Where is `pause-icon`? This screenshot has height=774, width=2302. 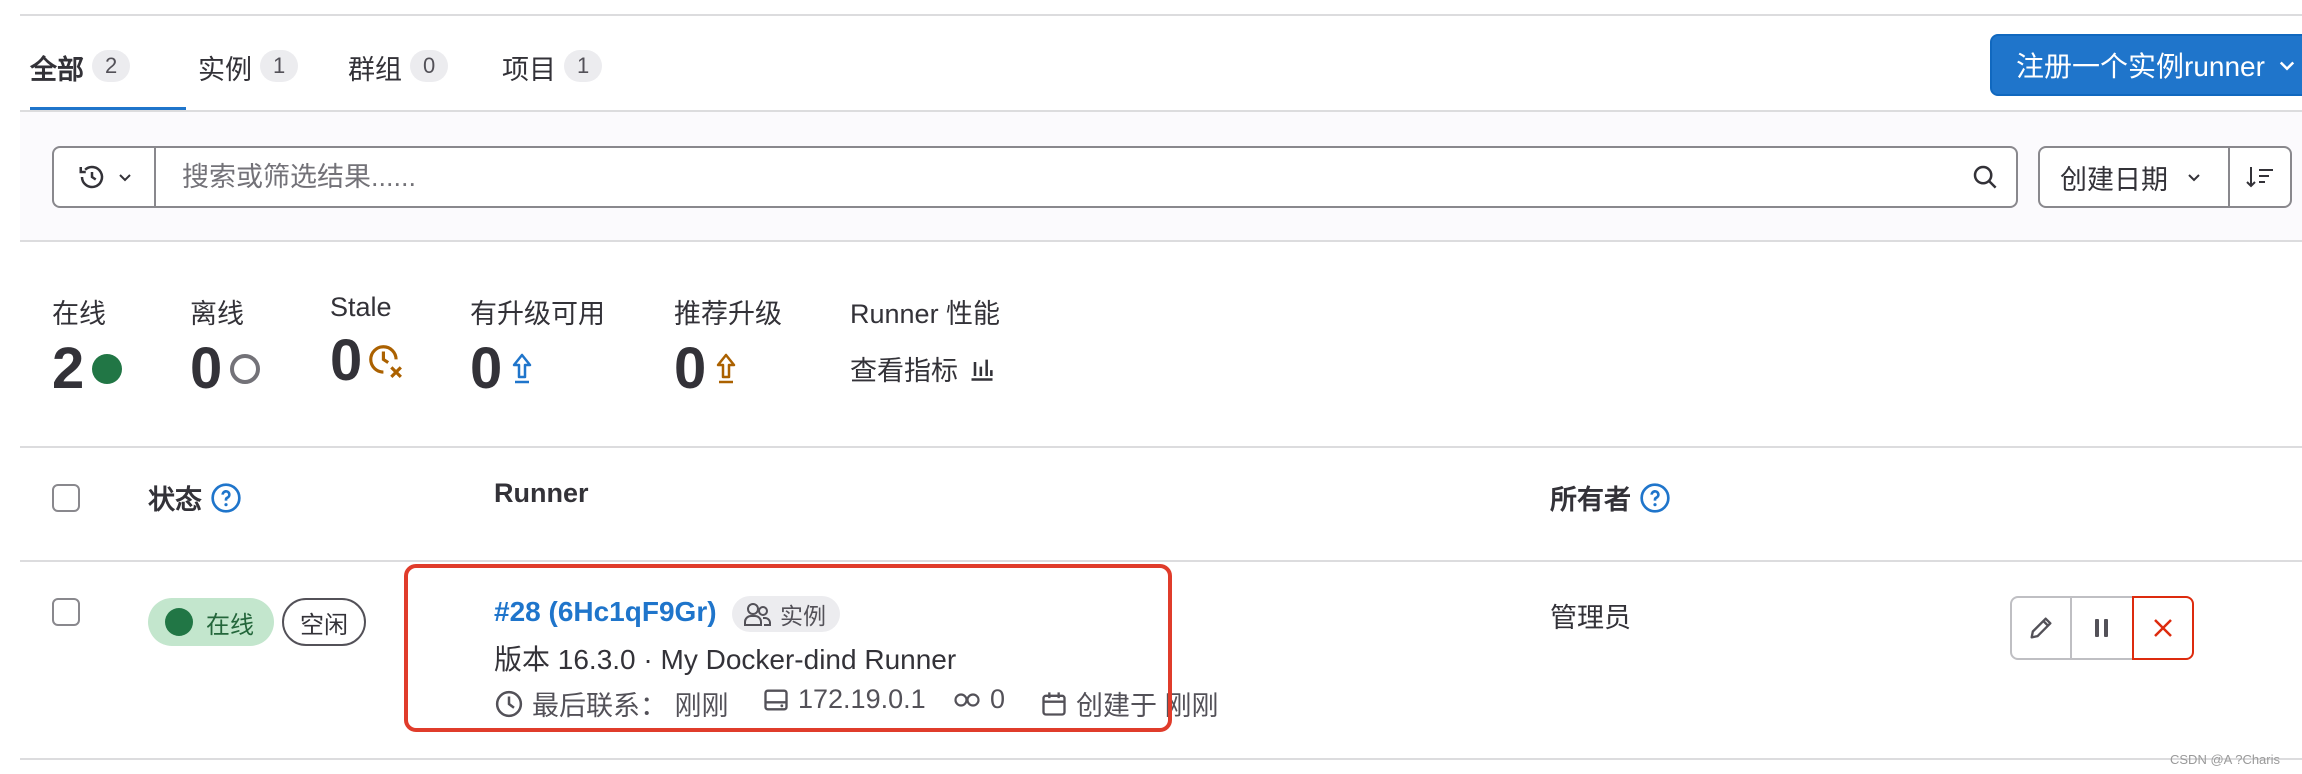
pause-icon is located at coordinates (2102, 628).